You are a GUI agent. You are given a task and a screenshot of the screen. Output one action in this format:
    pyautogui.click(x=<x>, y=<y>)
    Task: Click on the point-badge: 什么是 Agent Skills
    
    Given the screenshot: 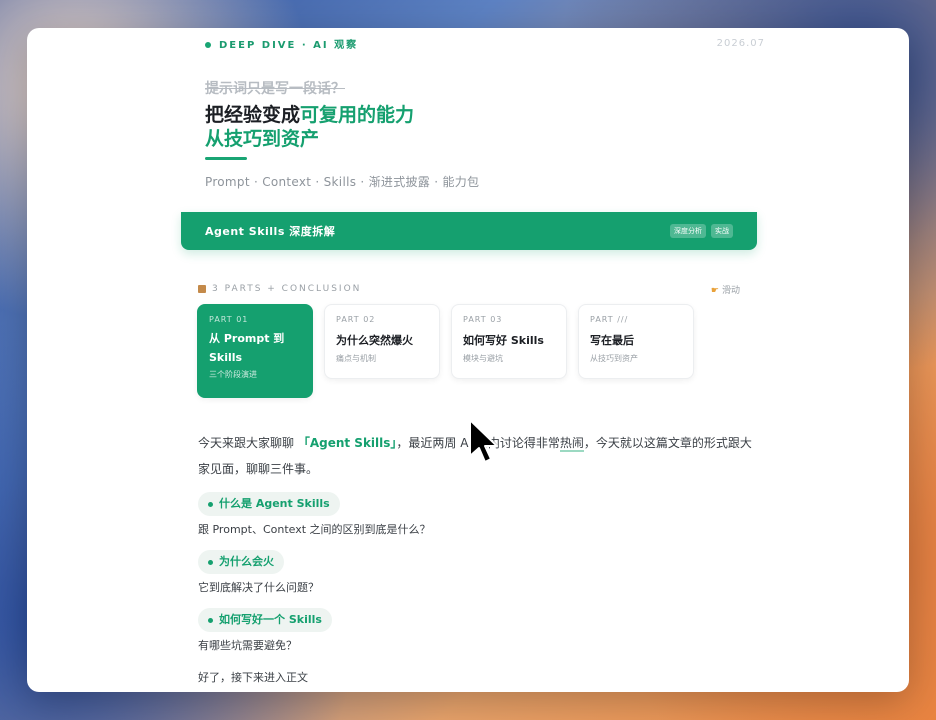 What is the action you would take?
    pyautogui.click(x=269, y=504)
    